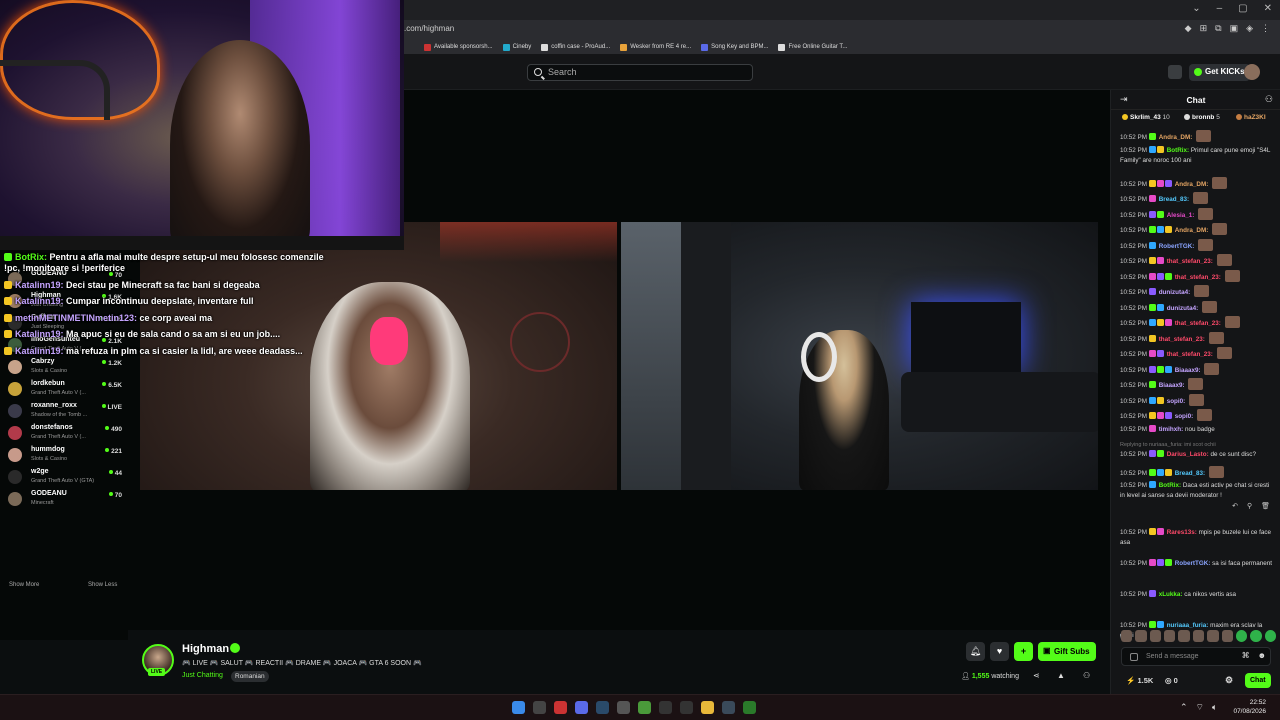 Image resolution: width=1280 pixels, height=720 pixels. What do you see at coordinates (1202, 117) in the screenshot?
I see `top-gifter: bronnb 5` at bounding box center [1202, 117].